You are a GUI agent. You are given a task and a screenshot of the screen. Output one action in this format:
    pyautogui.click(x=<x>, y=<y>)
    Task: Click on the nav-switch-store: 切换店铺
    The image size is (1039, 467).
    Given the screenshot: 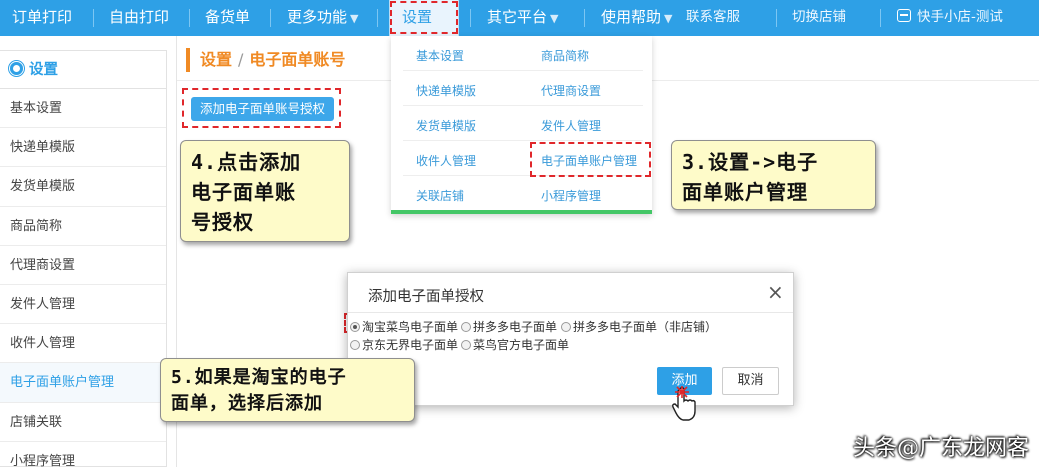 What is the action you would take?
    pyautogui.click(x=819, y=18)
    